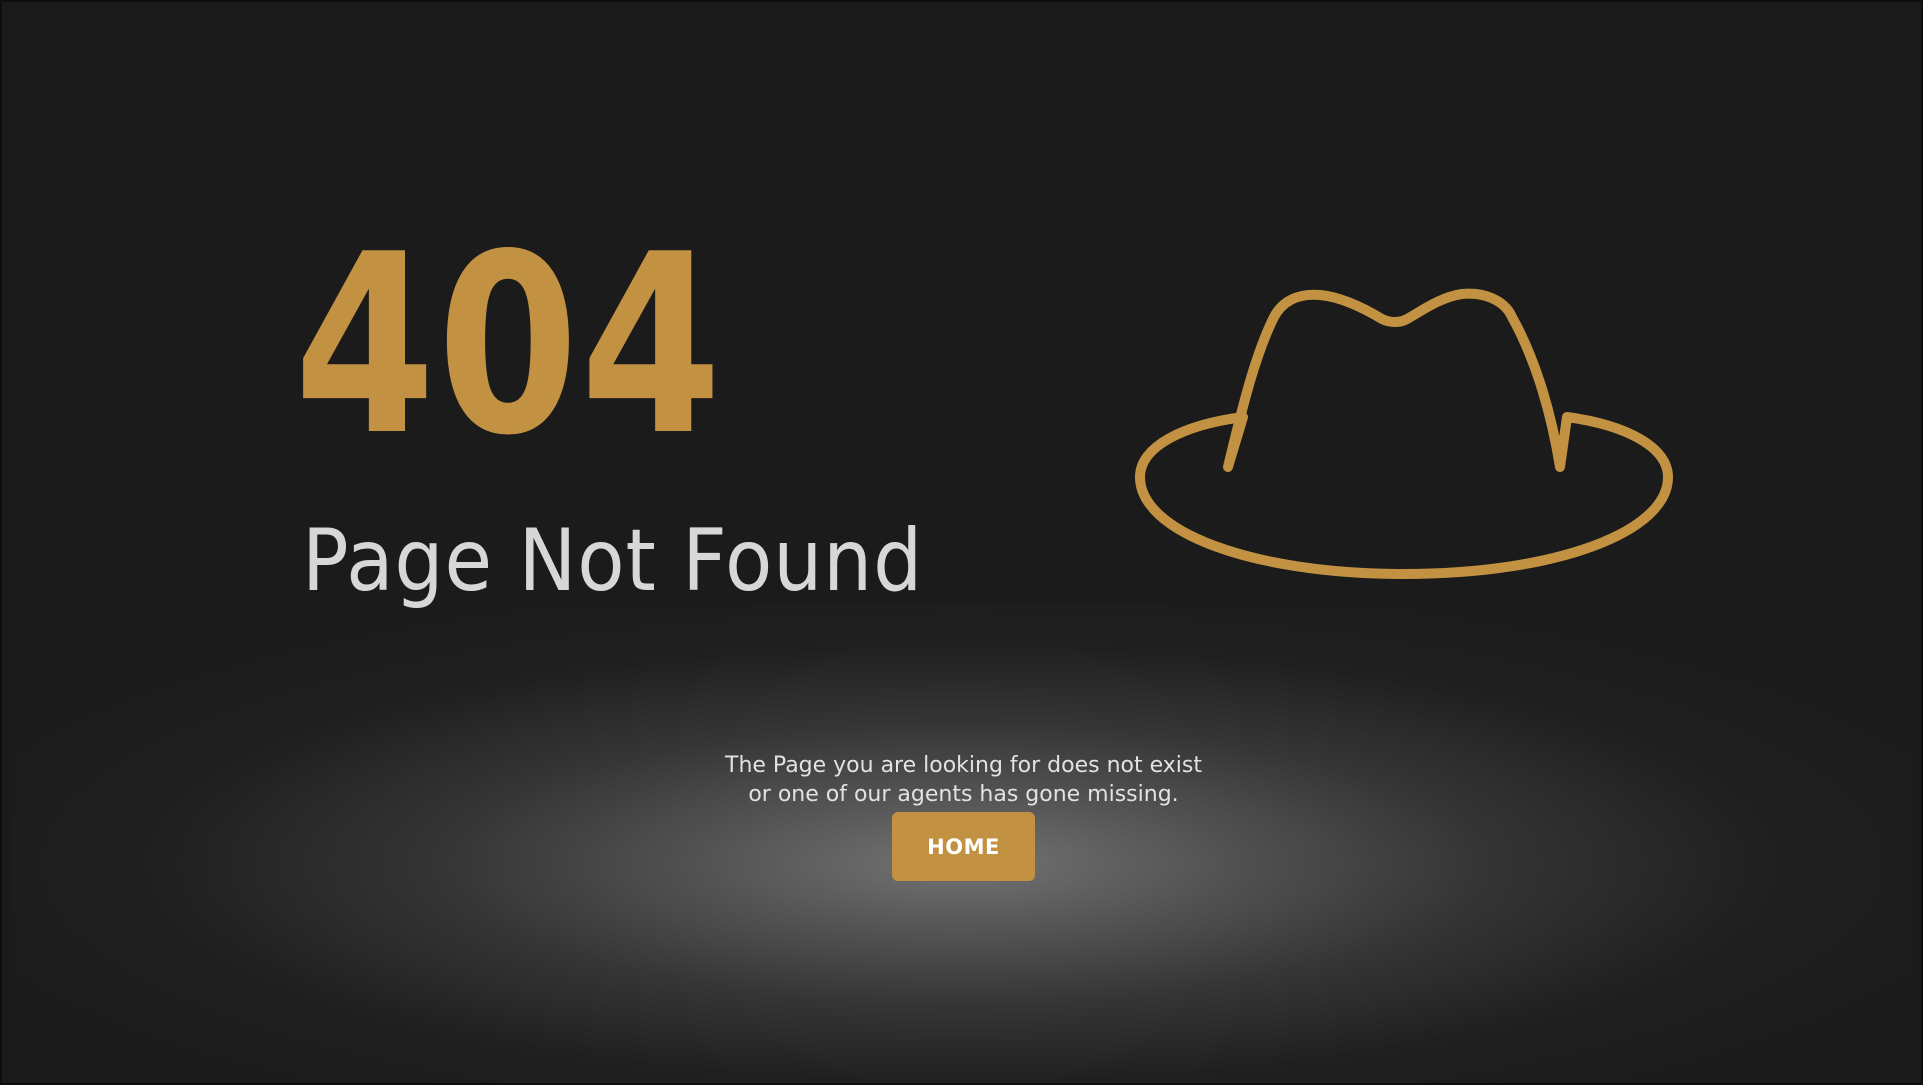 The height and width of the screenshot is (1085, 1923). Describe the element at coordinates (509, 346) in the screenshot. I see `error-code: 404` at that location.